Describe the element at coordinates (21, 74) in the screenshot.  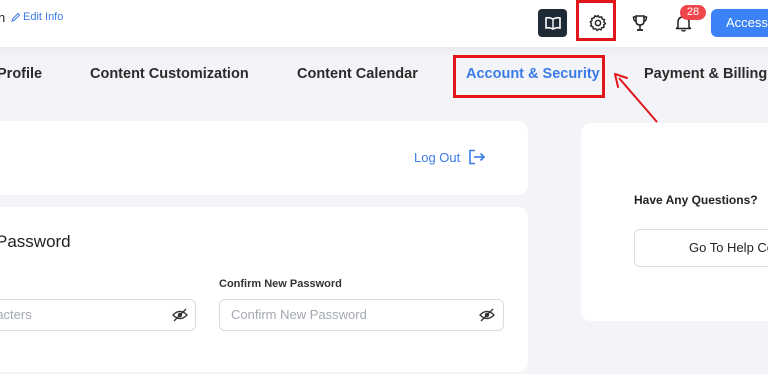
I see `tab-profile: Profile` at that location.